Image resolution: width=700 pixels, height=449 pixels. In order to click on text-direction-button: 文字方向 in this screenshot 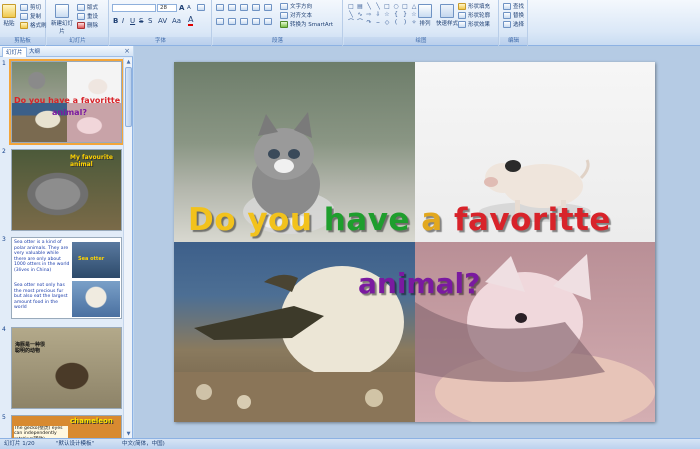, I will do `click(296, 6)`.